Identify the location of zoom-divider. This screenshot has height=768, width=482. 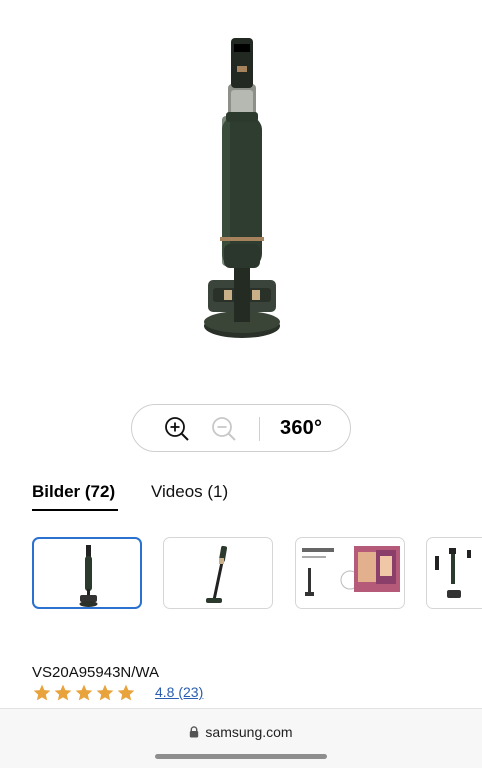
(259, 429).